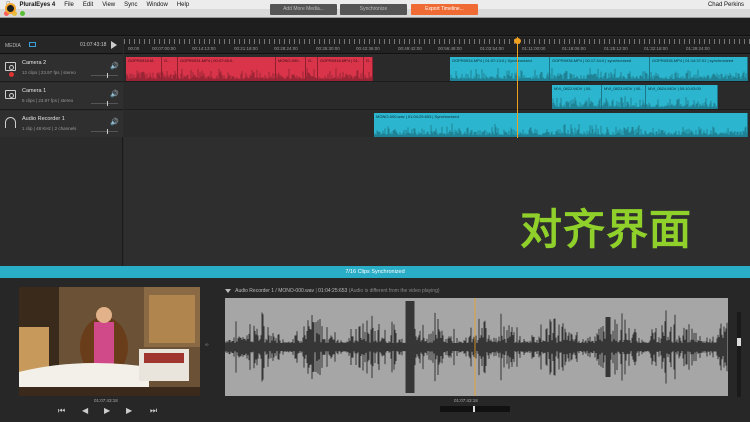 The height and width of the screenshot is (422, 750). Describe the element at coordinates (10, 8) in the screenshot. I see `pluraleyes-logo-icon` at that location.